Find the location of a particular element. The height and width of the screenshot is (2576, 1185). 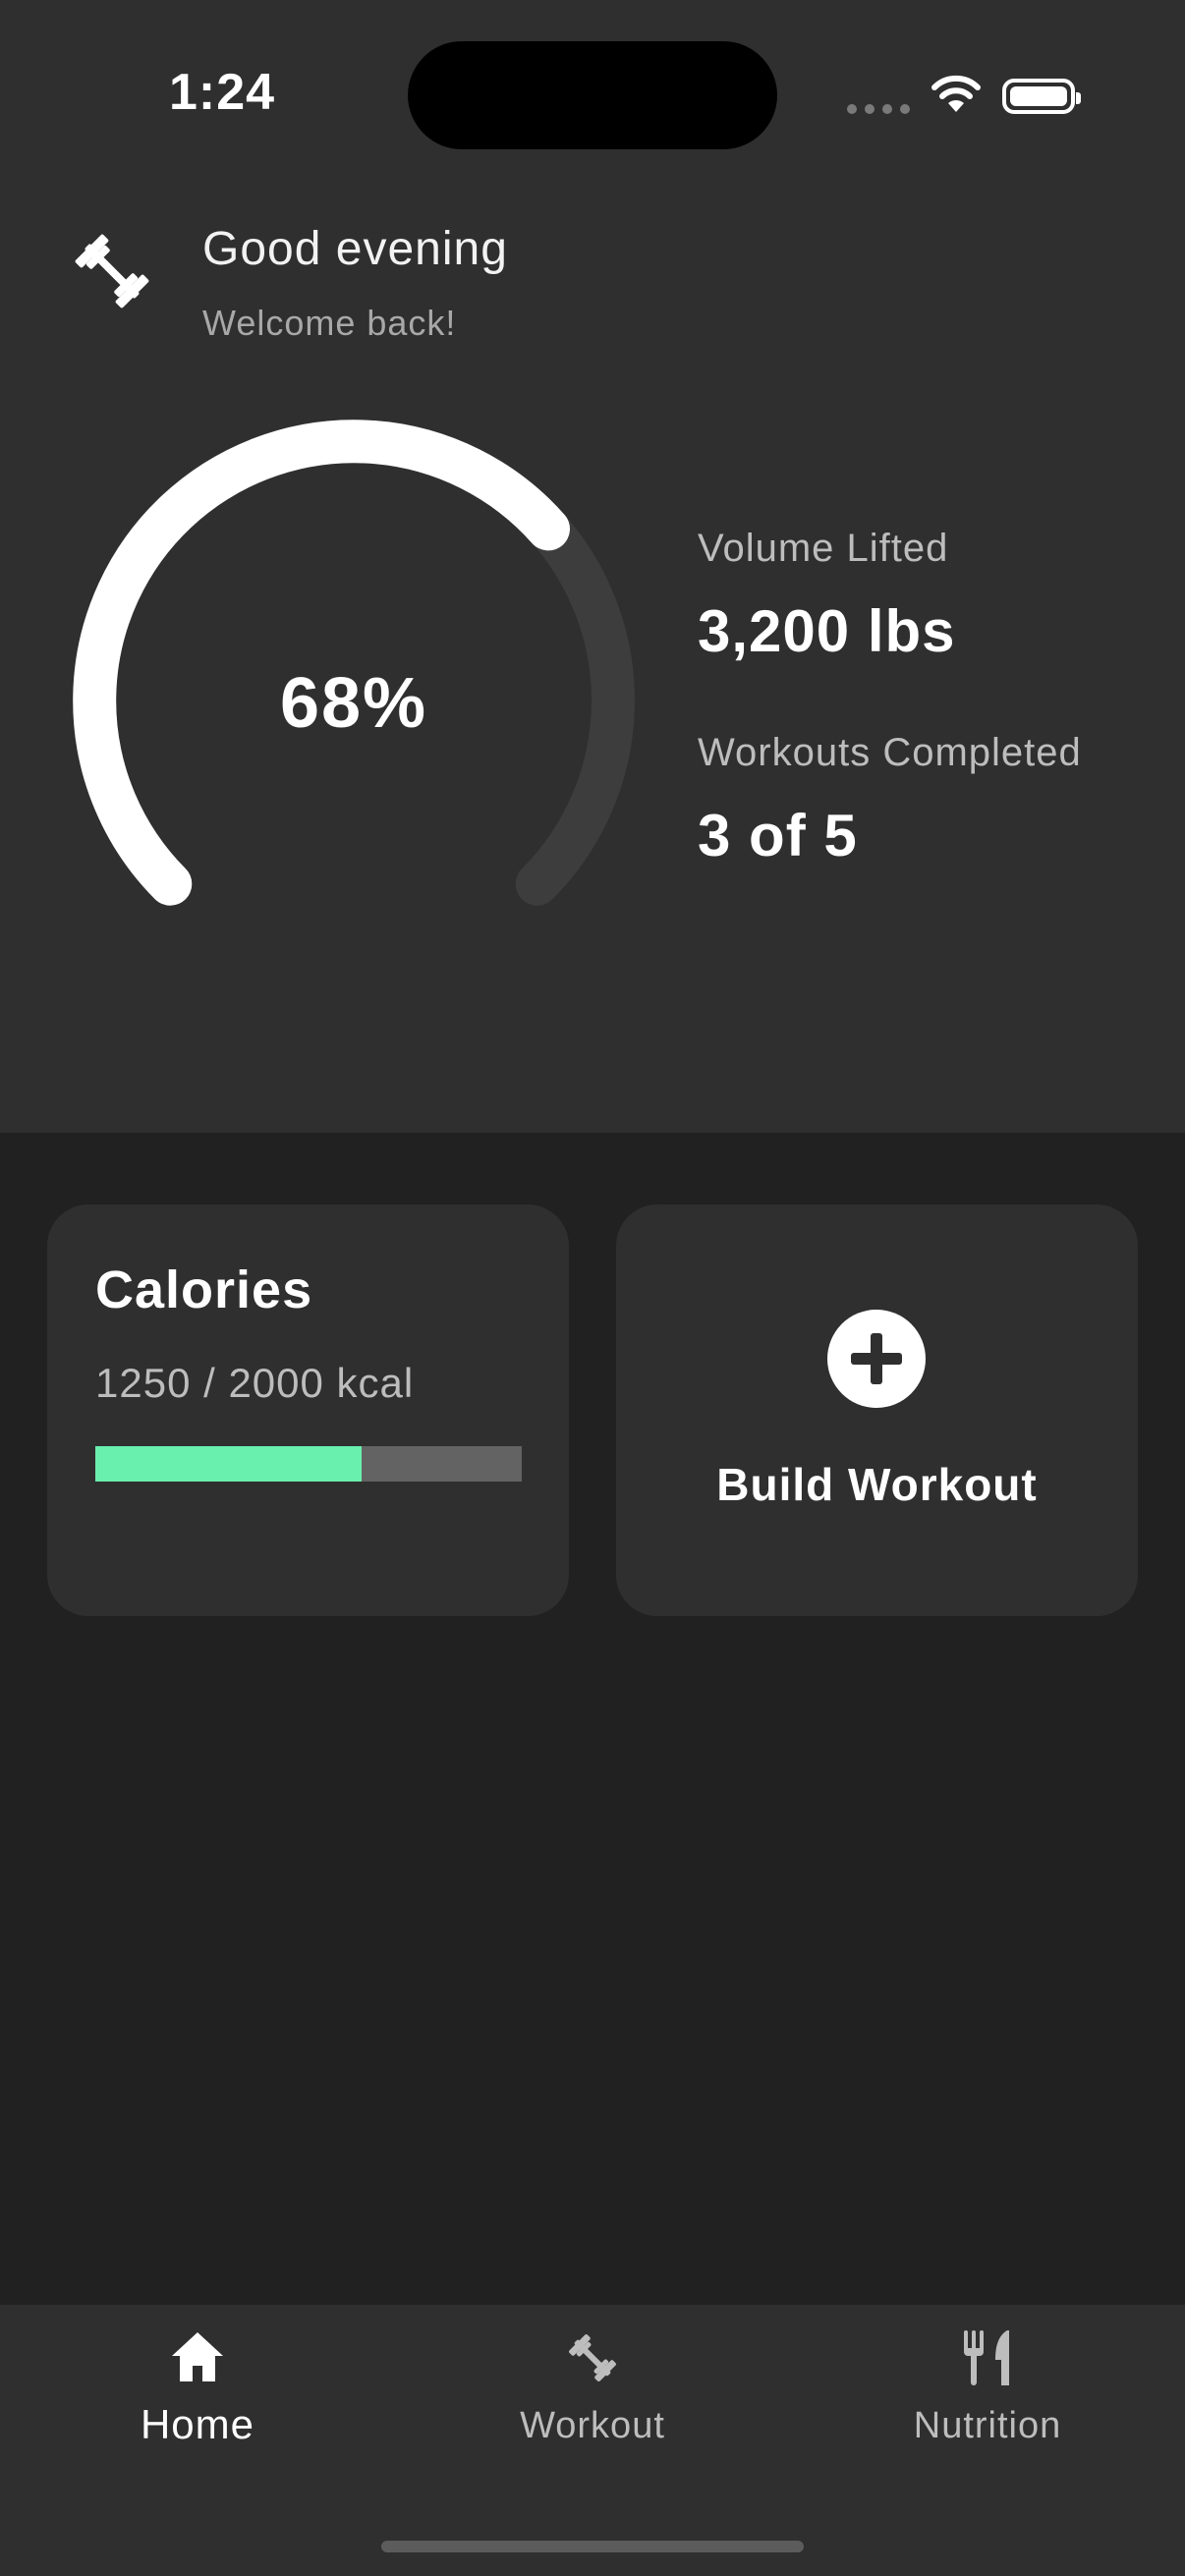

bottom-nav: Home Workout Nutrition is located at coordinates (592, 2440).